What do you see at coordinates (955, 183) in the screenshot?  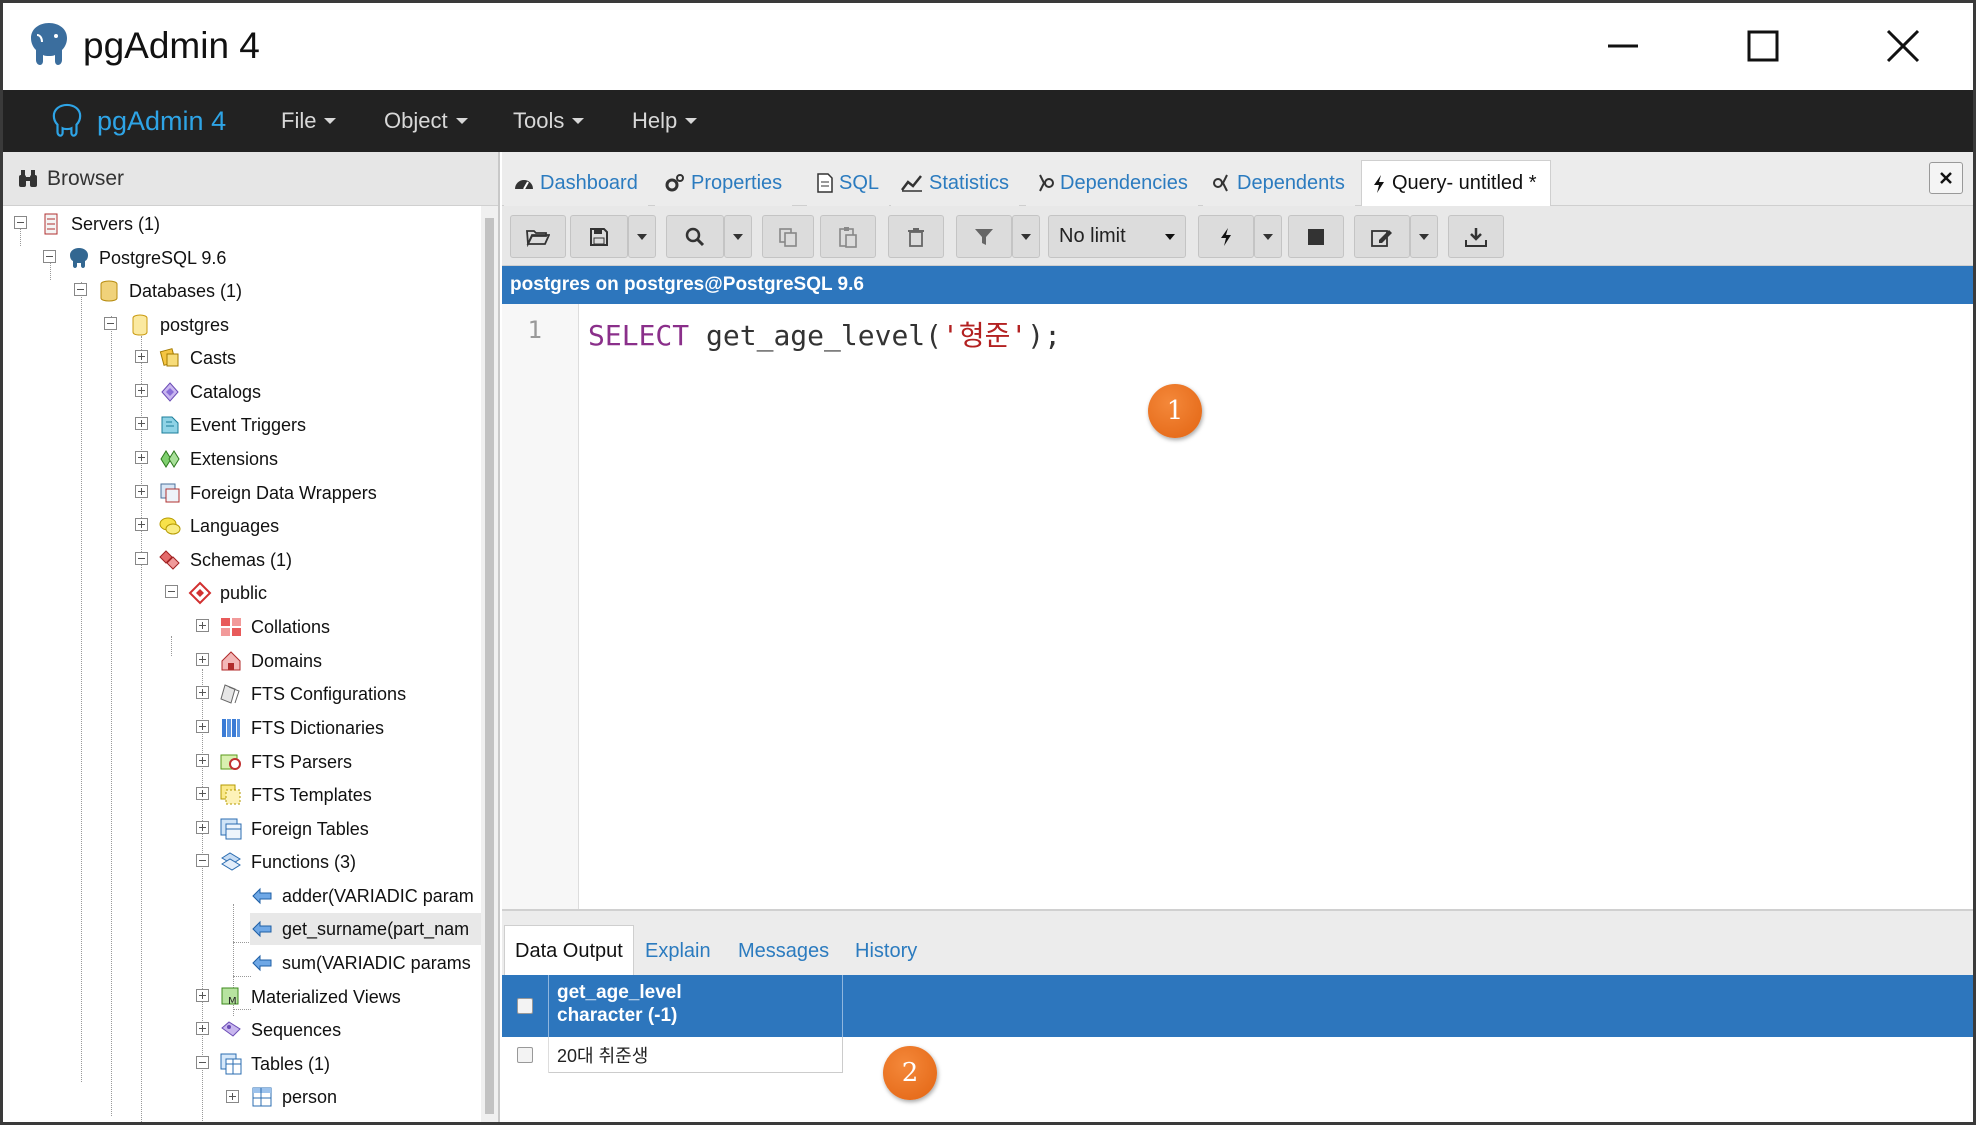 I see `tab-statistics: Statistics` at bounding box center [955, 183].